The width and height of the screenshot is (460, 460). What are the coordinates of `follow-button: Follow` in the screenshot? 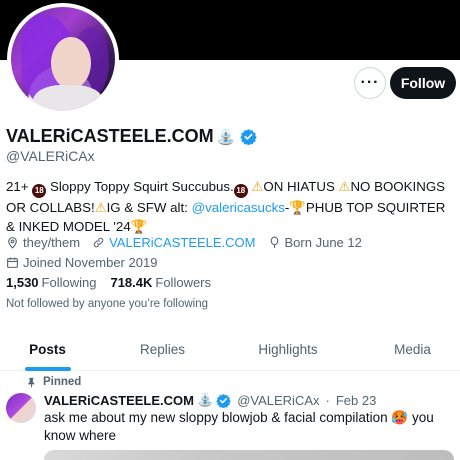 It's located at (423, 83).